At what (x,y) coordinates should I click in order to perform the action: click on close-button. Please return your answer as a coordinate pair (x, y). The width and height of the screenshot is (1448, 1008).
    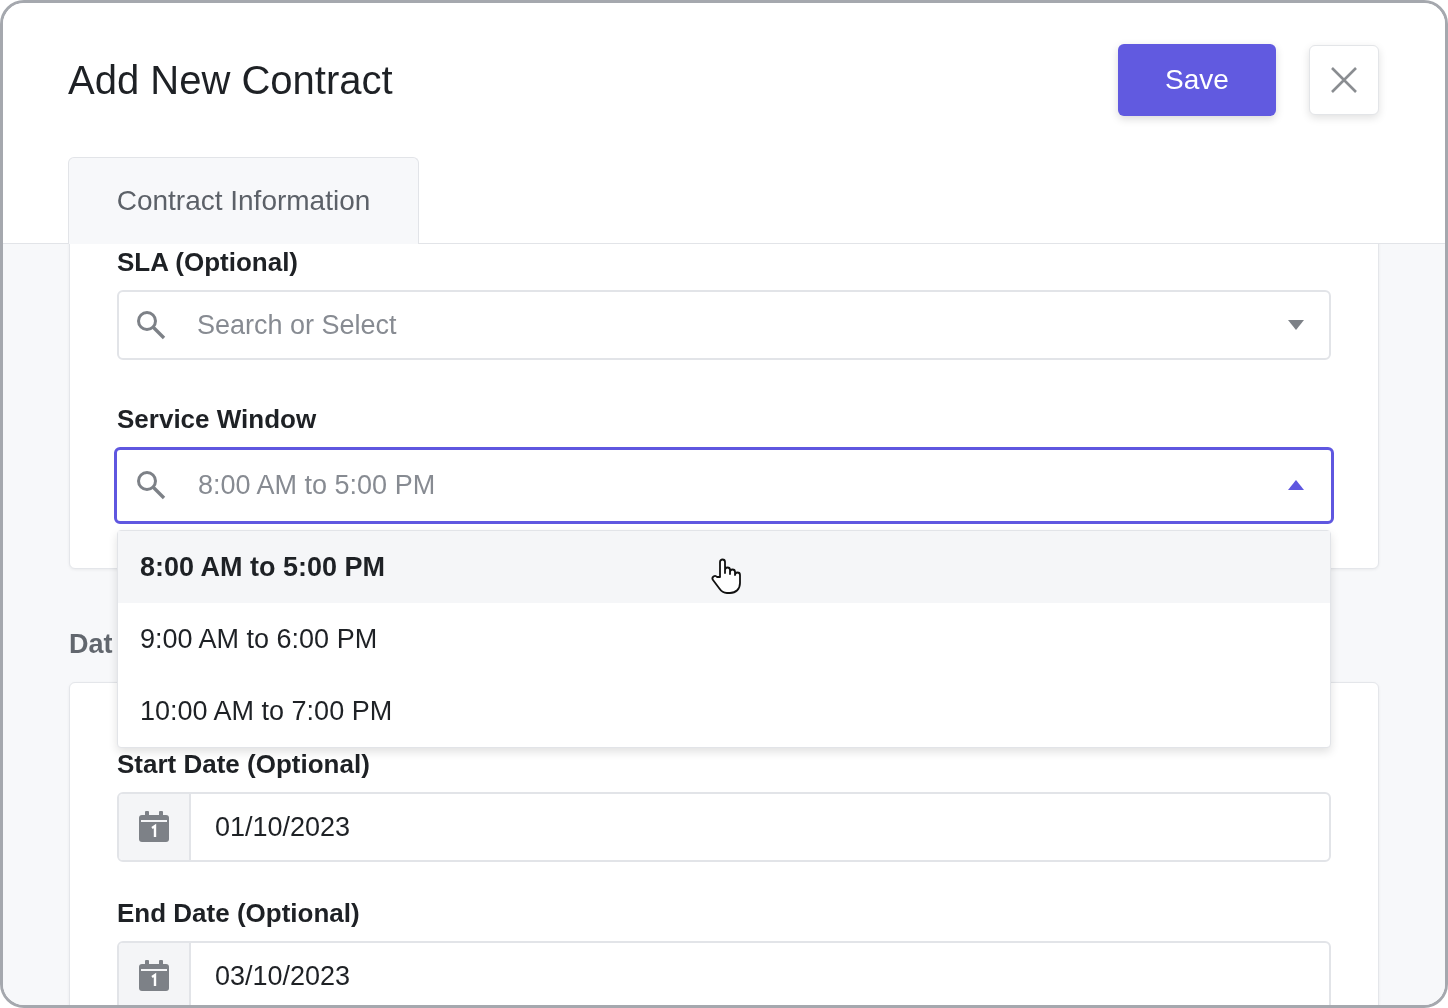
    Looking at the image, I should click on (1344, 80).